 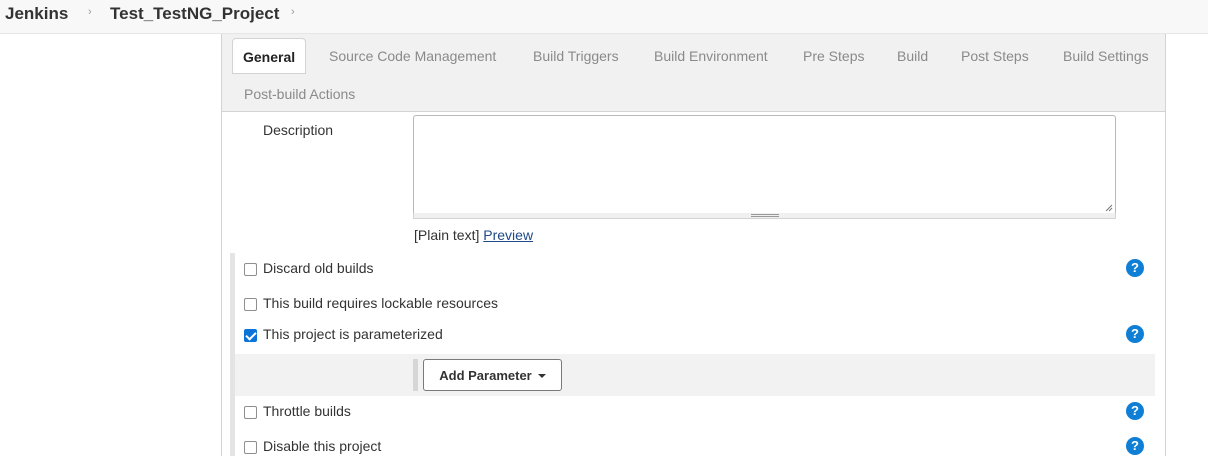 I want to click on discard-old-builds-checkbox, so click(x=250, y=269).